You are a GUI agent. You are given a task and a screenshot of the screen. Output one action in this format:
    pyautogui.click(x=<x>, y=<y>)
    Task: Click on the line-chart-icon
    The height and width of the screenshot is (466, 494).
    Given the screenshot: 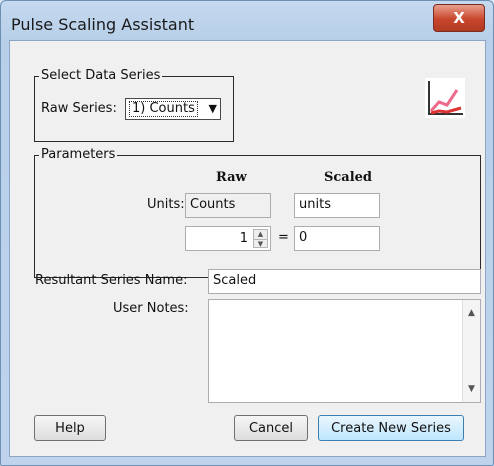 What is the action you would take?
    pyautogui.click(x=445, y=98)
    